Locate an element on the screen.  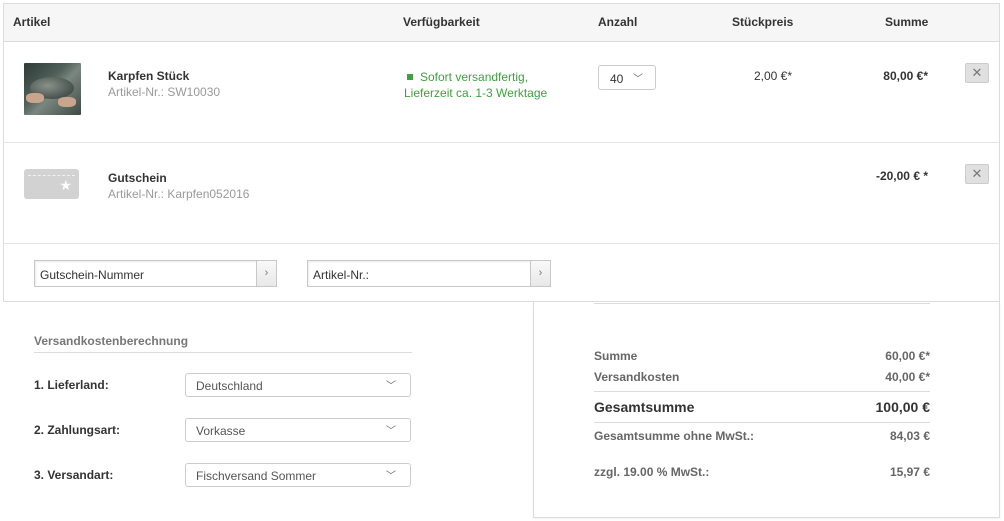
remove-voucher-button: ✕ is located at coordinates (977, 174).